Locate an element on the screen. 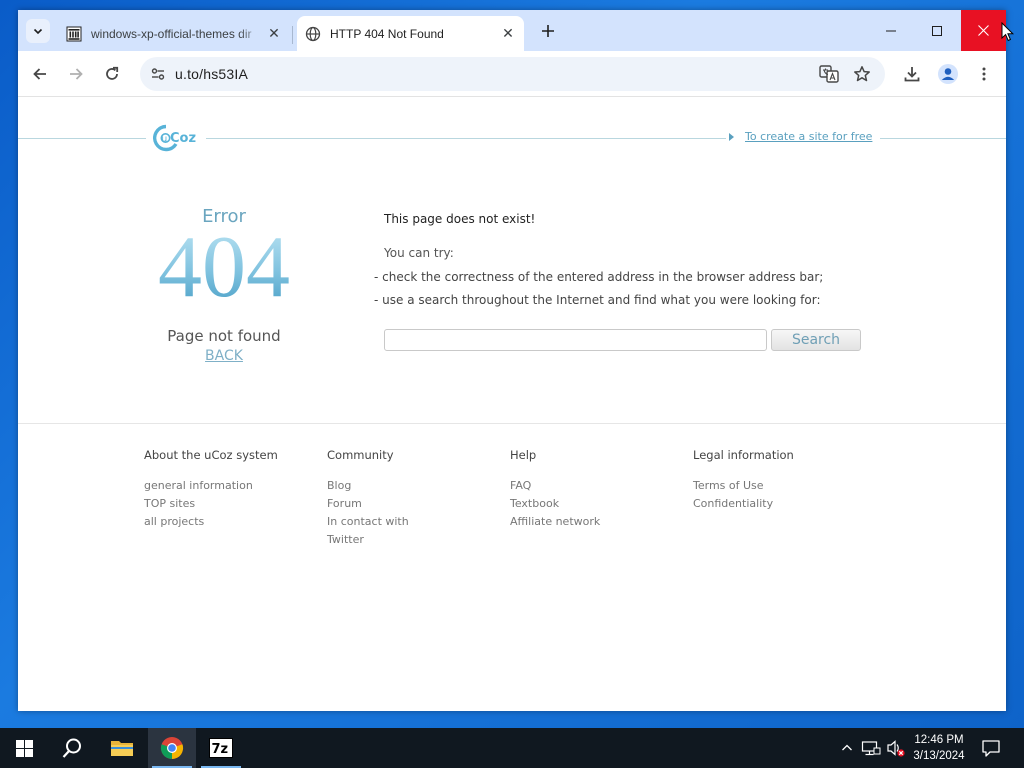  folder-icon is located at coordinates (122, 748).